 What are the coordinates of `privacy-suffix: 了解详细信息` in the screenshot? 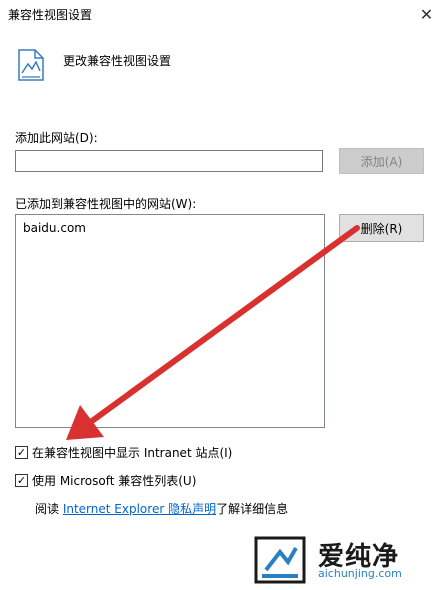 It's located at (252, 509).